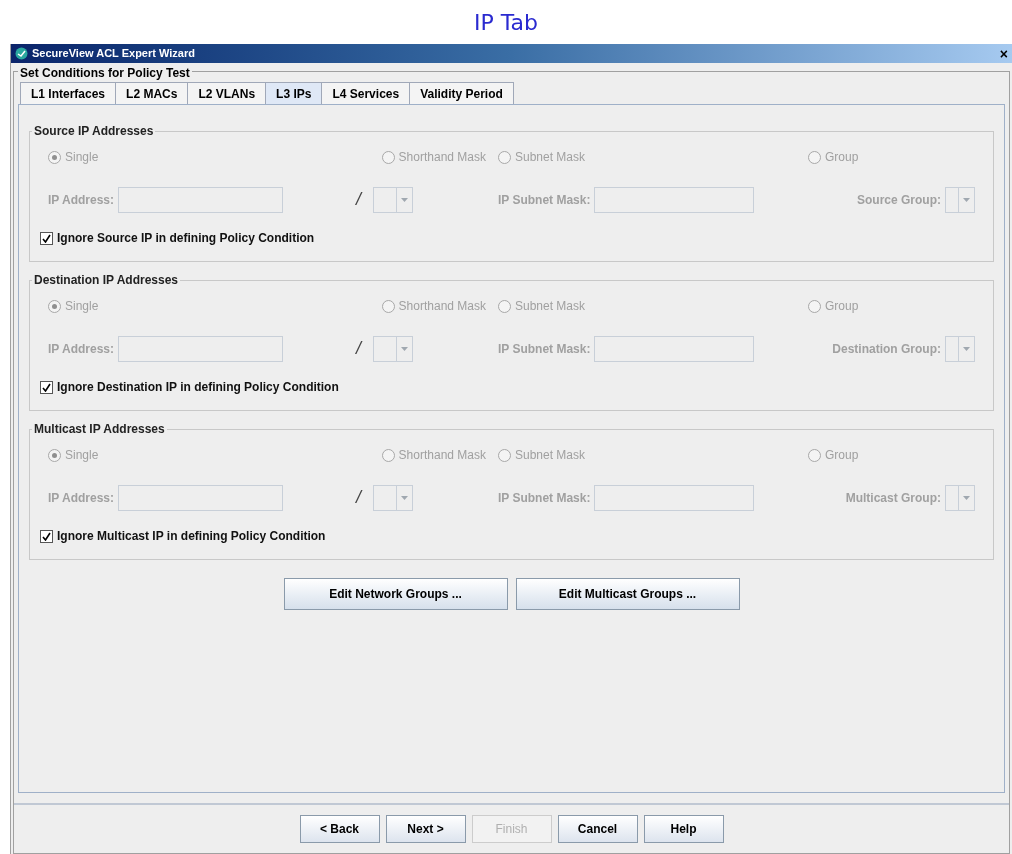 This screenshot has height=854, width=1012. I want to click on checkbox-label: Ignore Destination IP in defining Policy Condition, so click(198, 387).